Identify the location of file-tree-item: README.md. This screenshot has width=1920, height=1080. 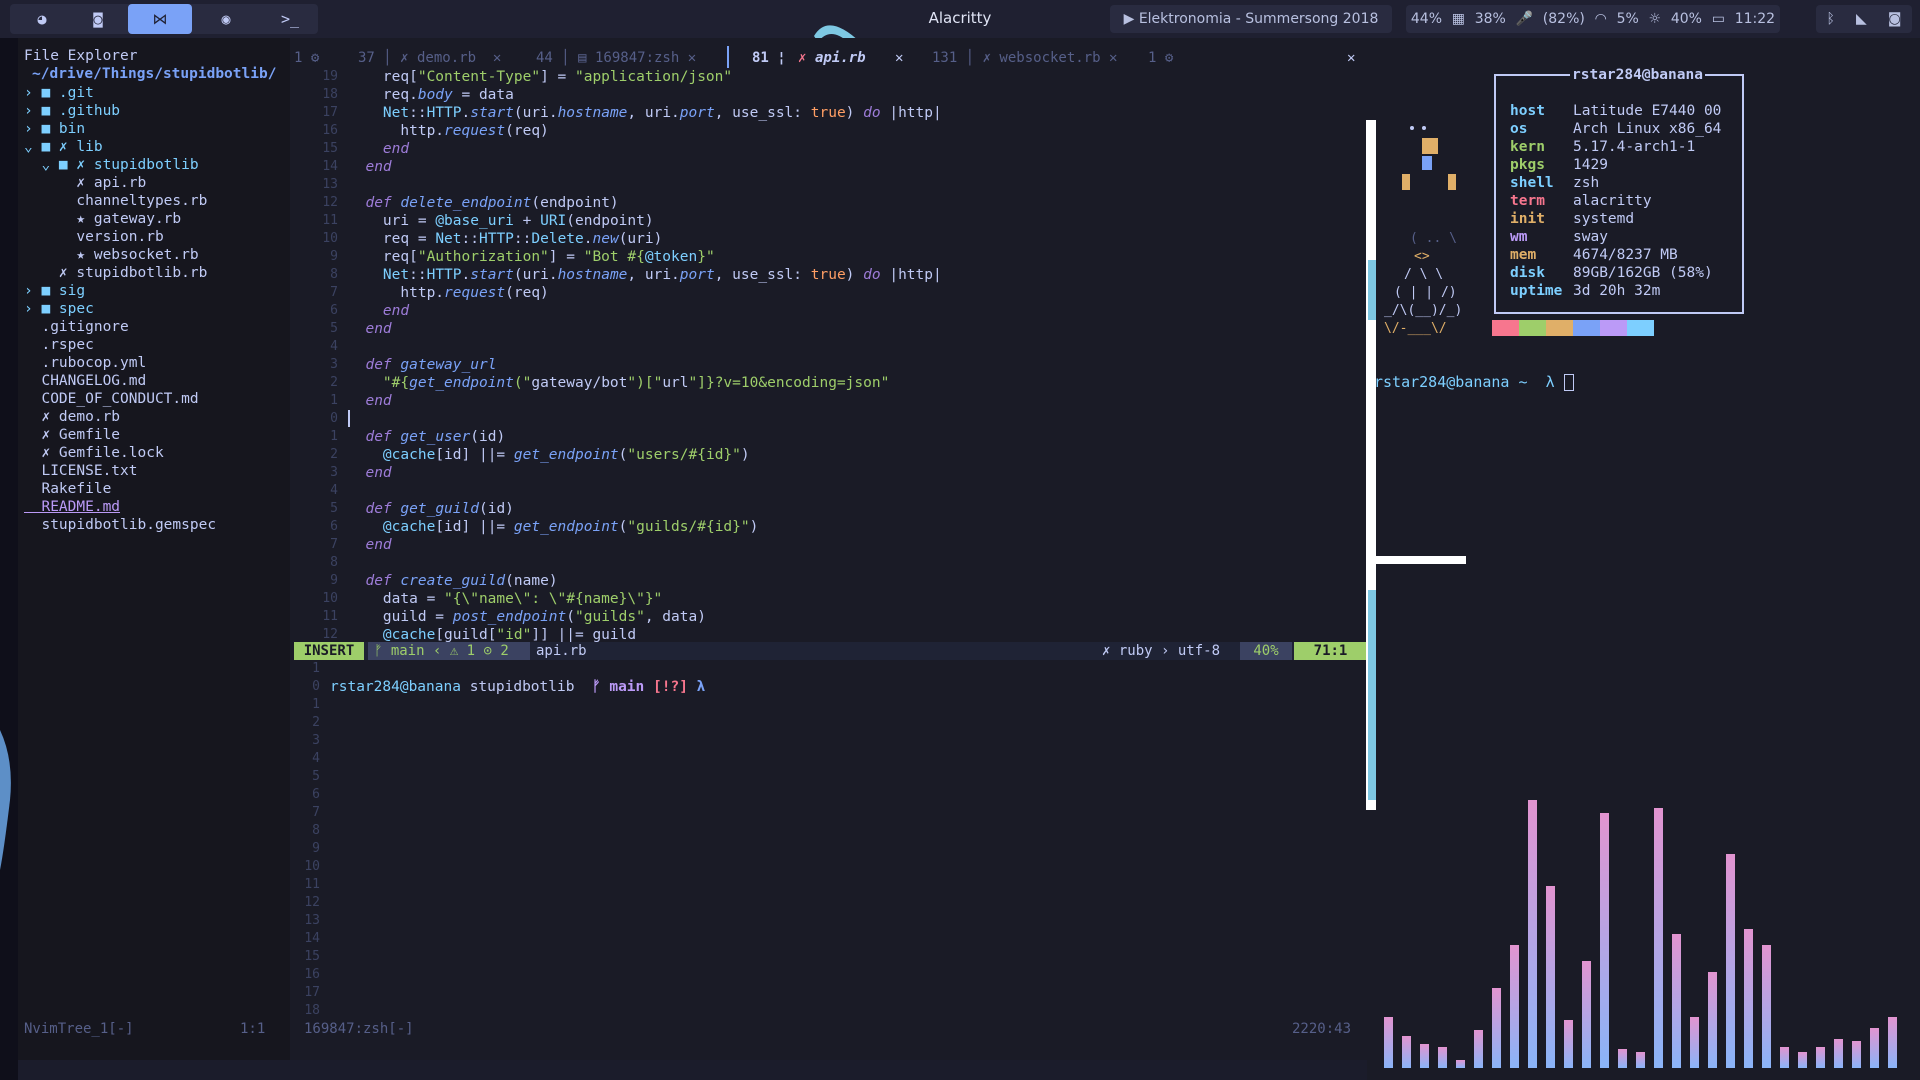
(72, 507).